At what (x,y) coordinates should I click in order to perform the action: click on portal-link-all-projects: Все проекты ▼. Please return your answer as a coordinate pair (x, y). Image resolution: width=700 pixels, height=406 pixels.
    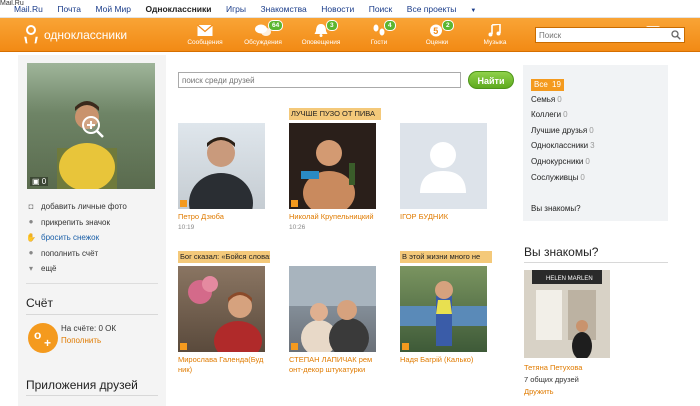
    Looking at the image, I should click on (448, 9).